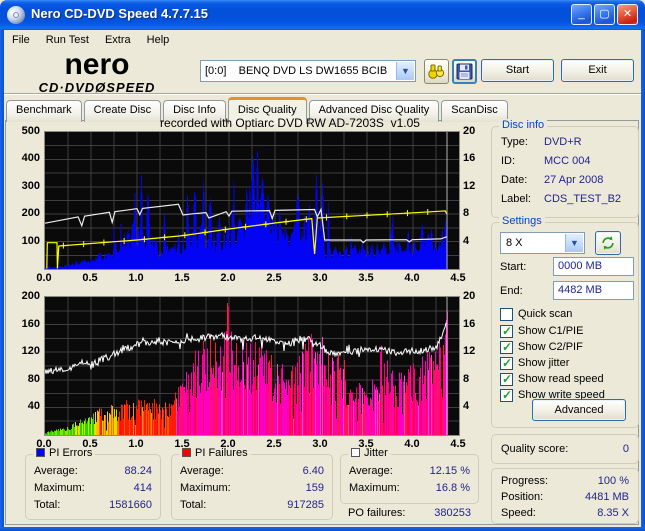 The height and width of the screenshot is (531, 645). What do you see at coordinates (186, 452) in the screenshot?
I see `red-square-icon` at bounding box center [186, 452].